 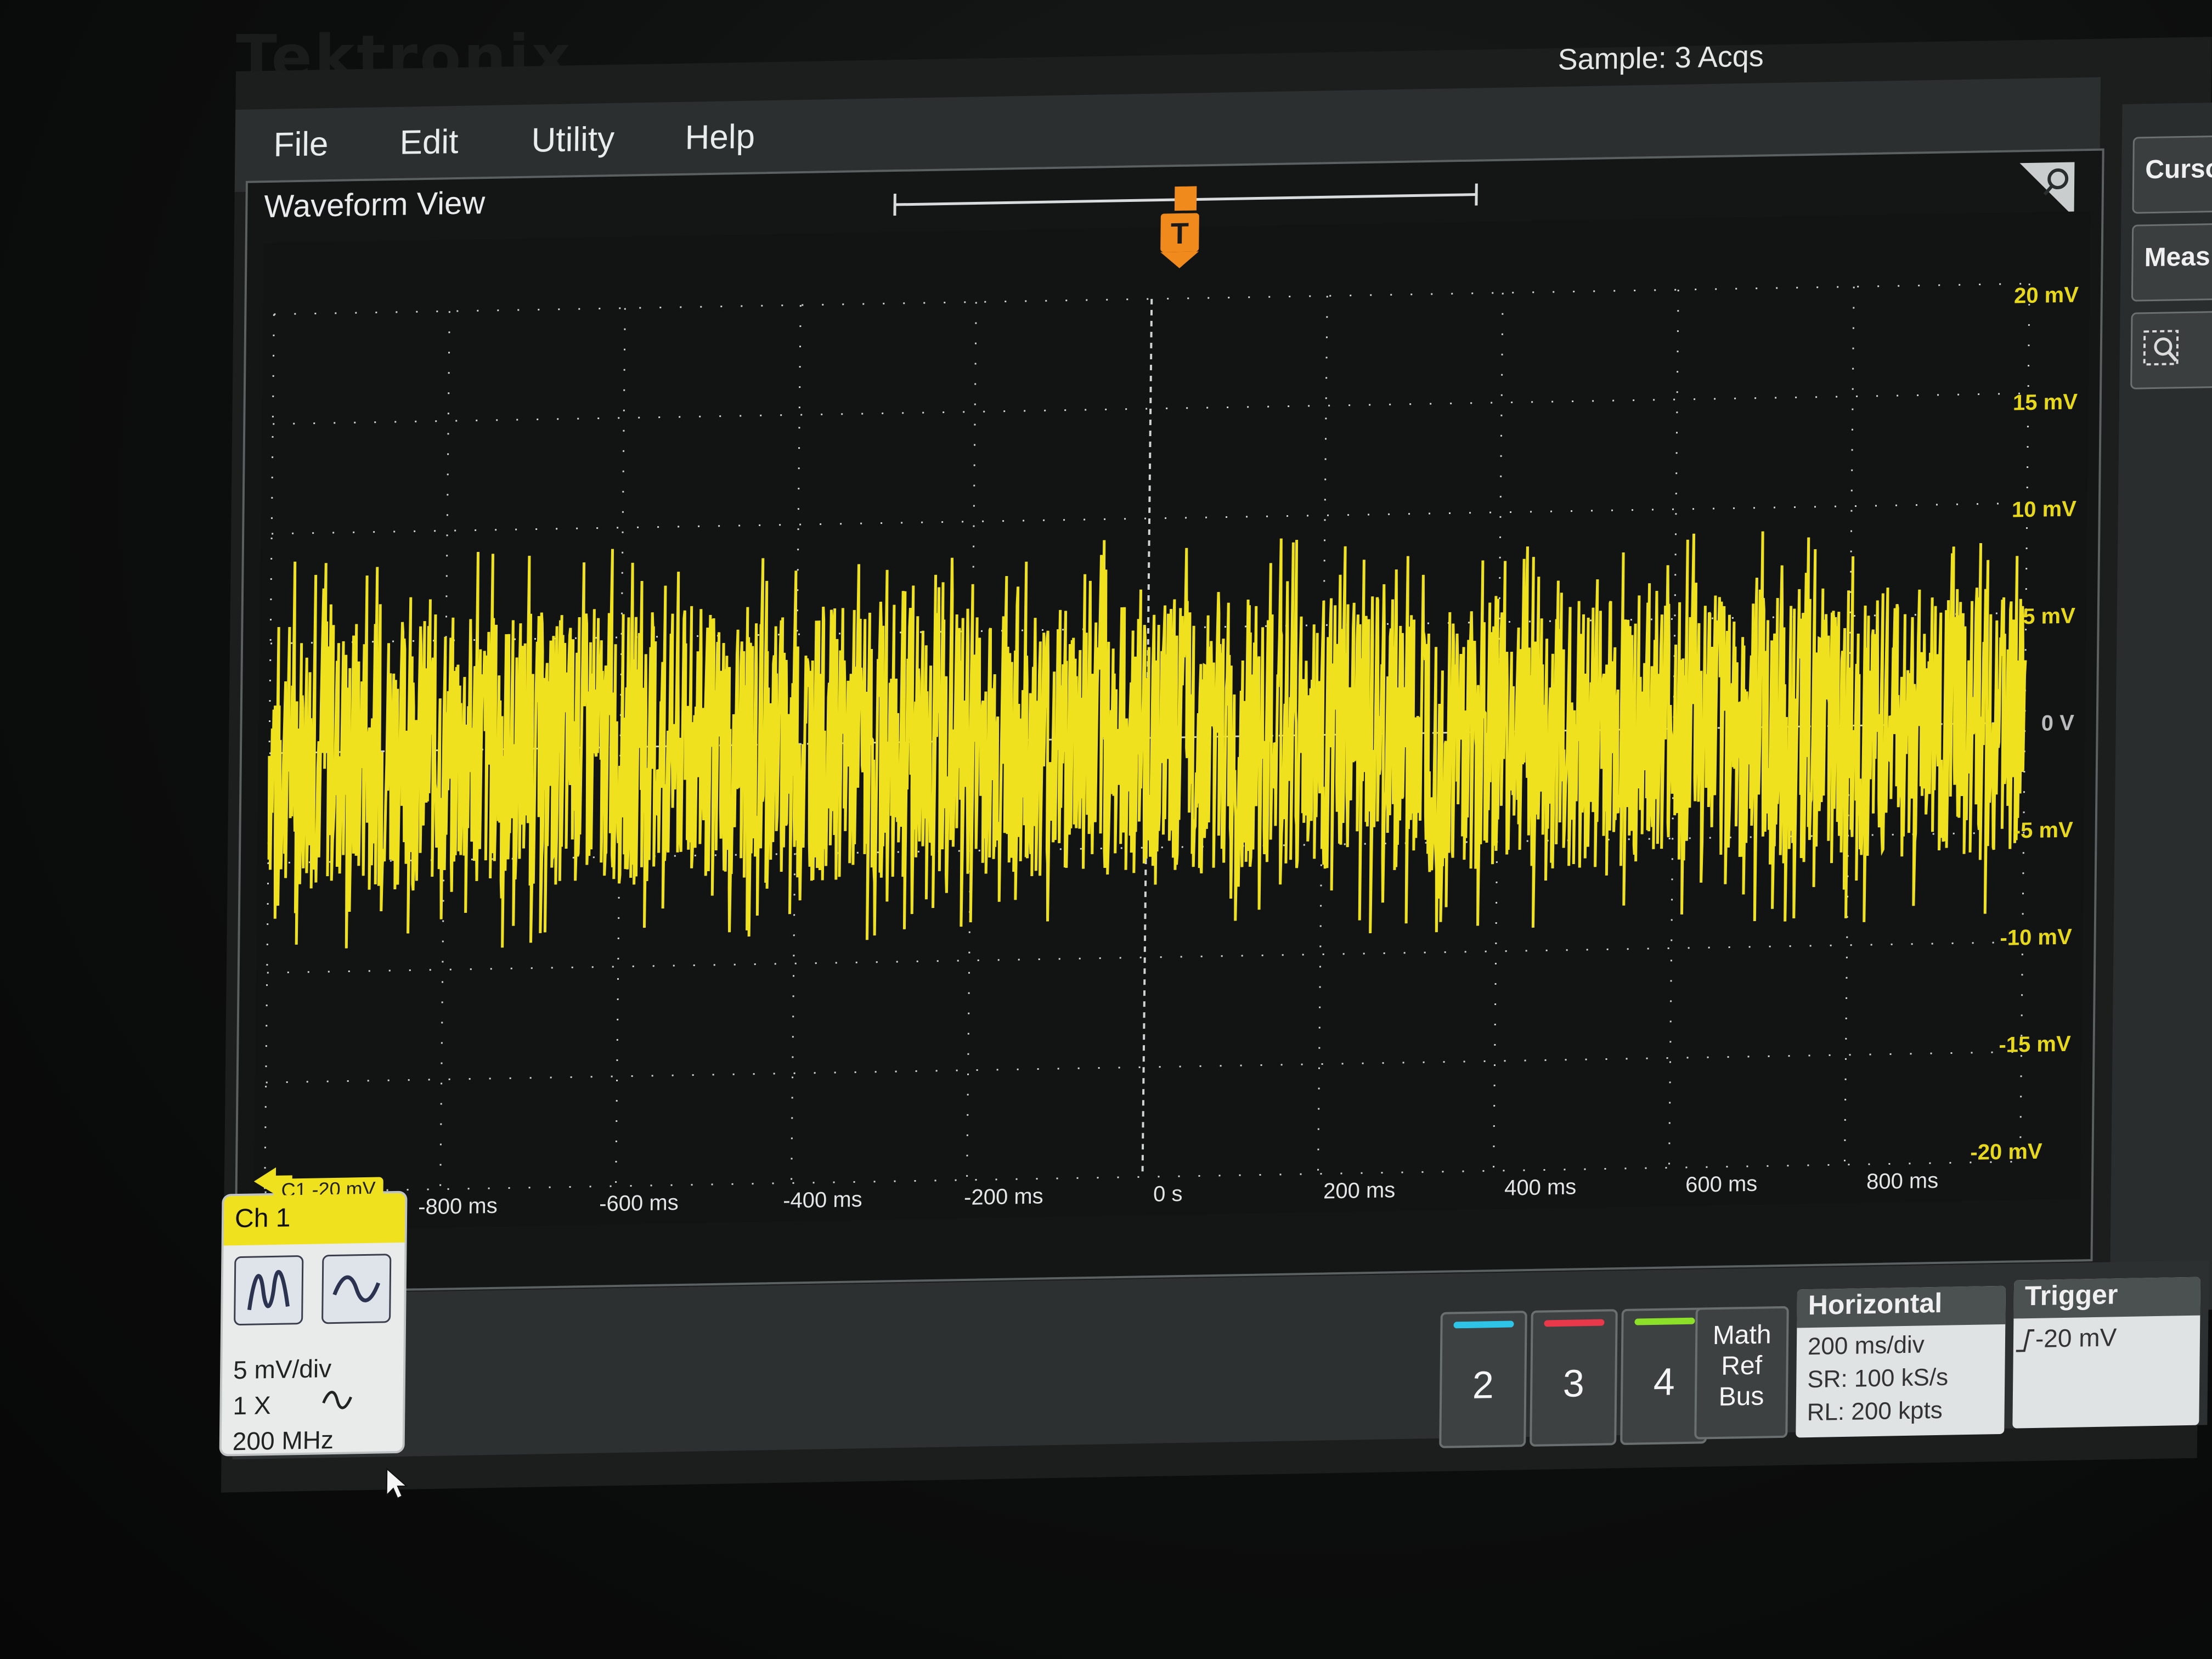 I want to click on x-tick-0s: 0 s, so click(x=1168, y=1193).